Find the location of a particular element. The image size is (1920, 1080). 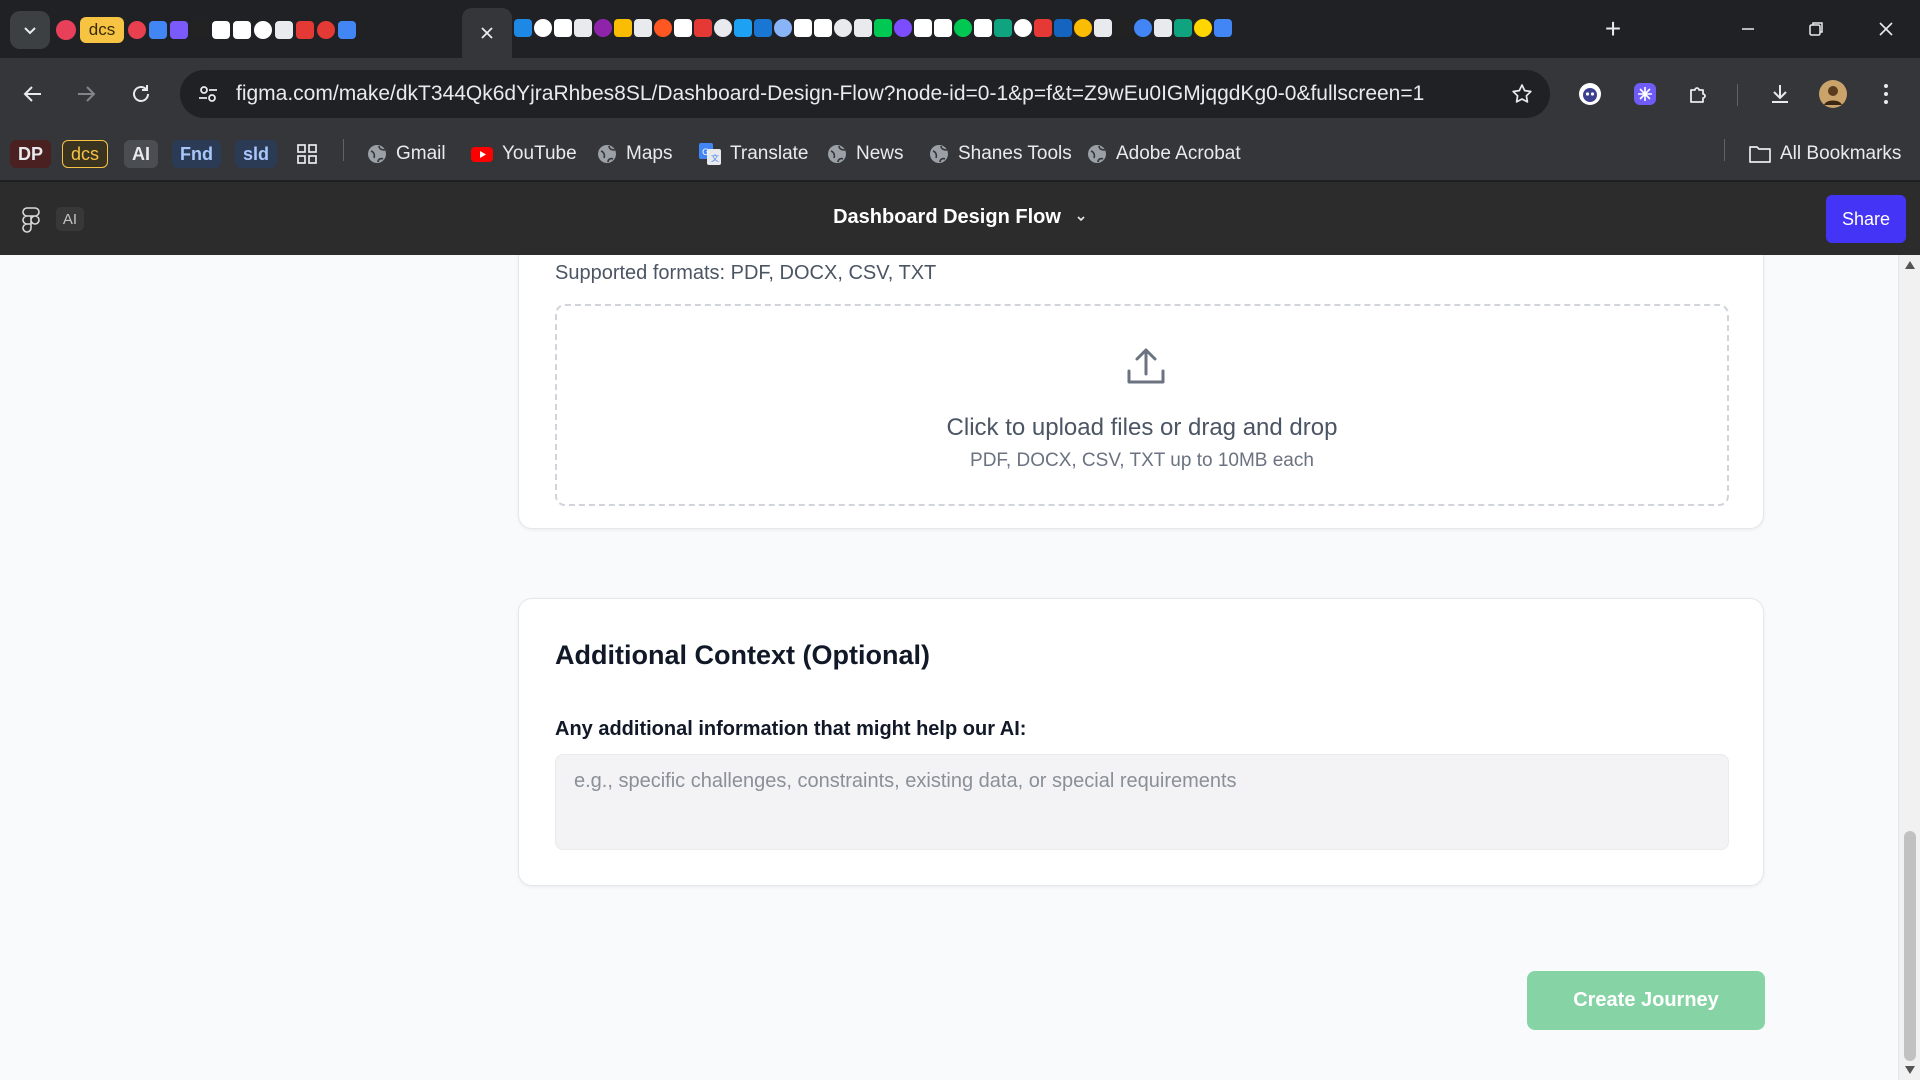

bookmark-gmail: Gmail is located at coordinates (406, 154).